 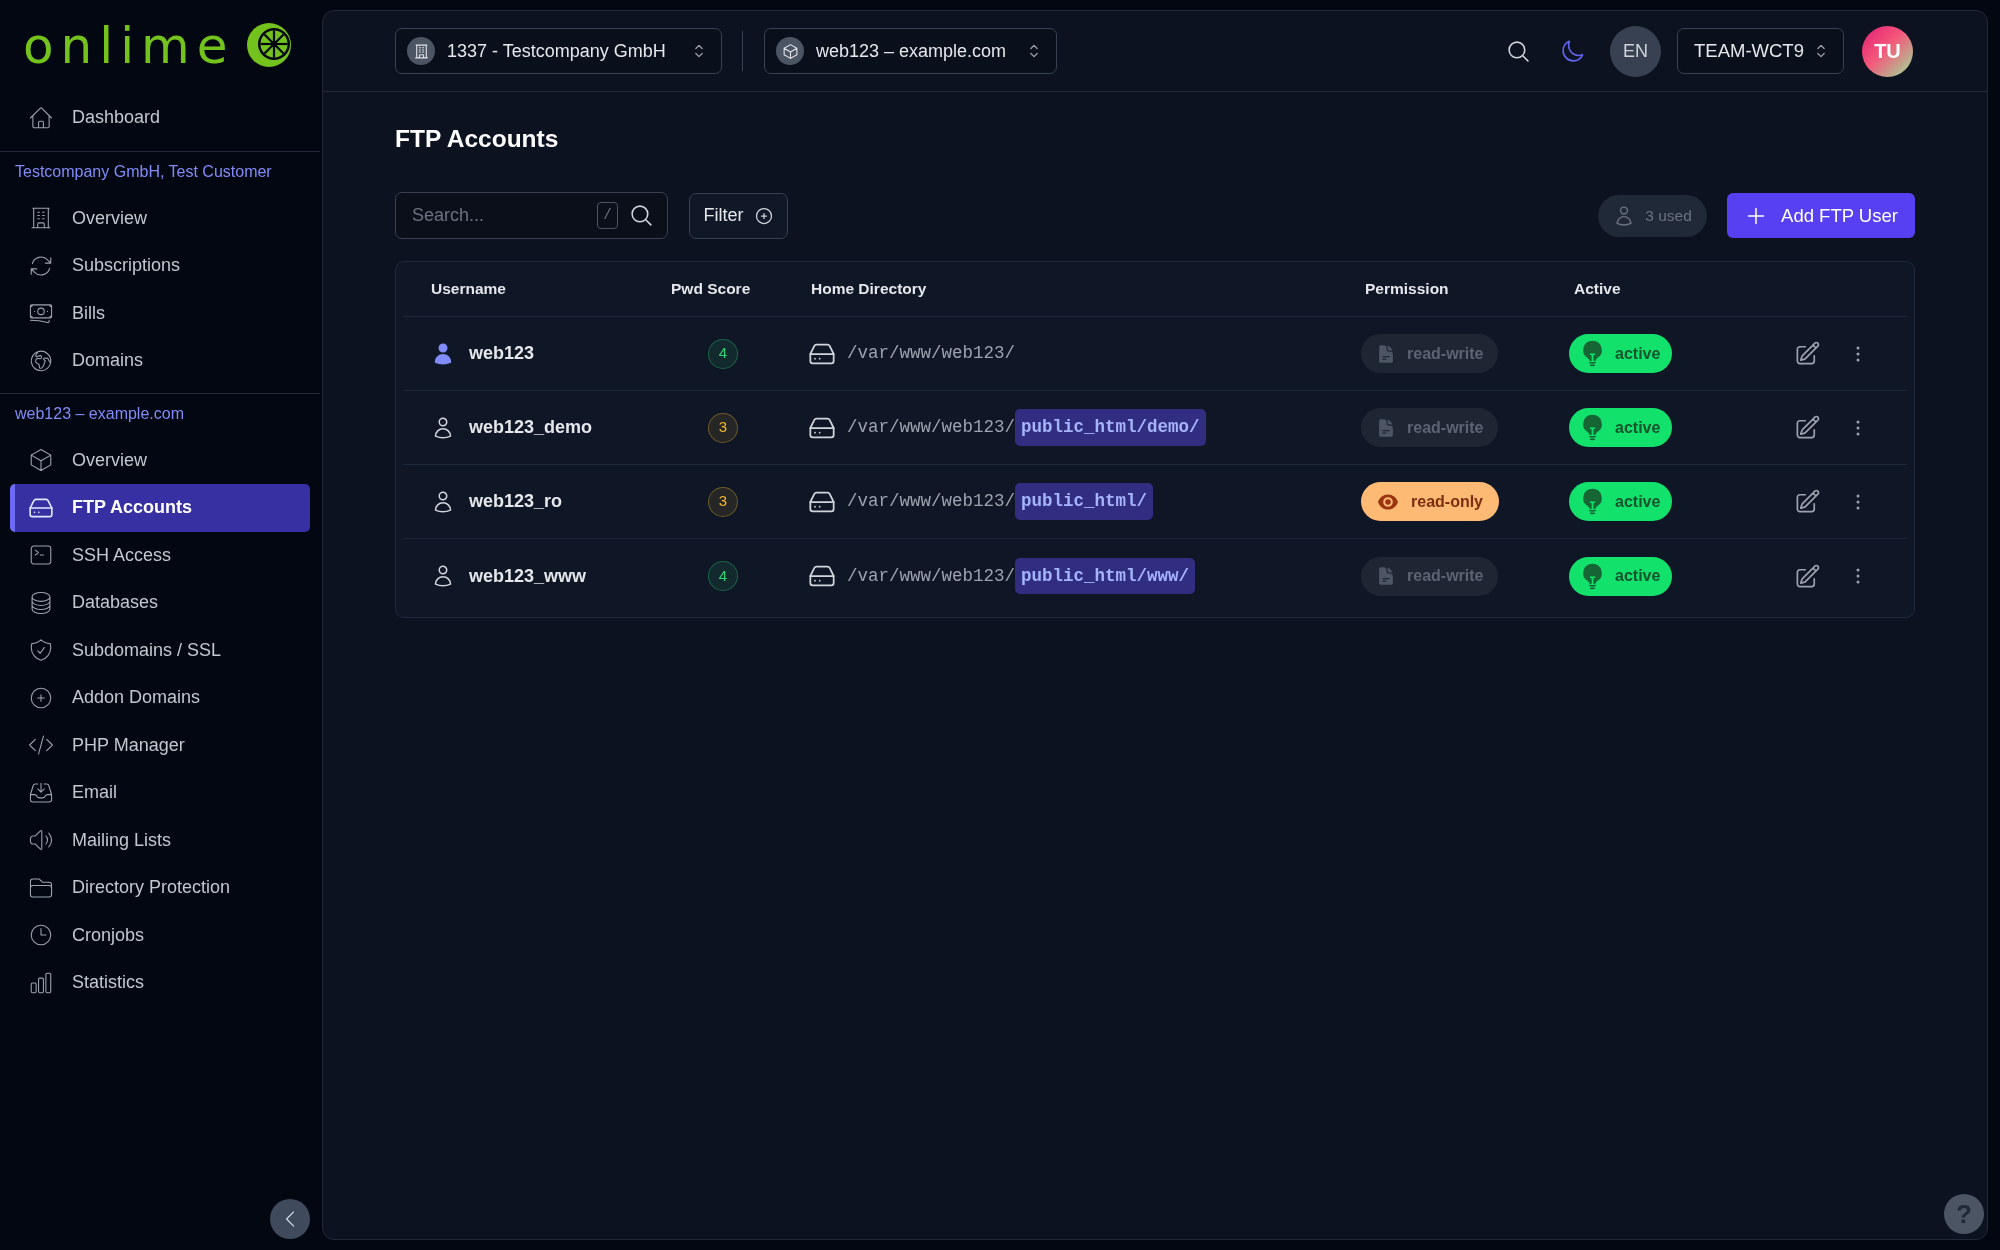 What do you see at coordinates (41, 650) in the screenshot?
I see `shield-check-icon` at bounding box center [41, 650].